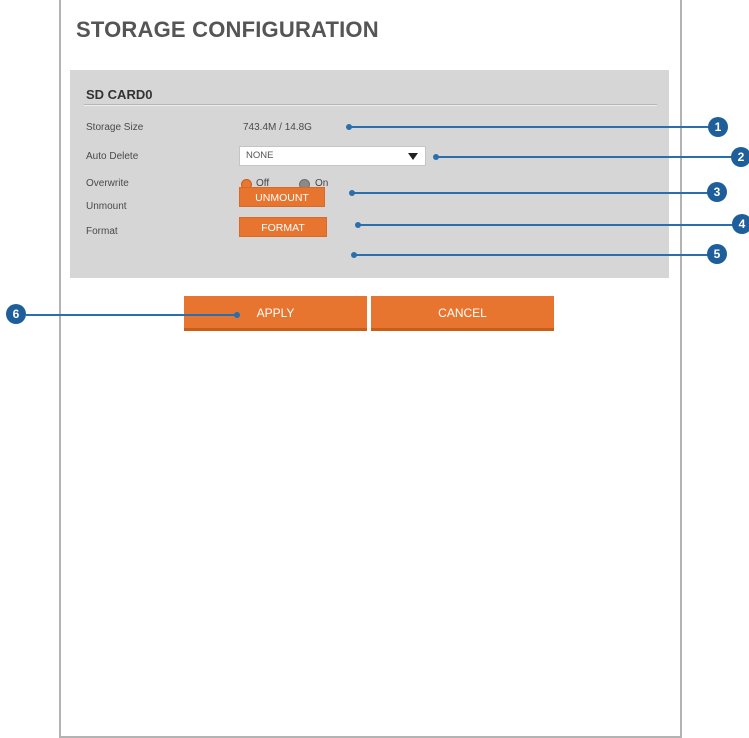 The width and height of the screenshot is (749, 738). I want to click on format-button: FORMAT, so click(283, 227).